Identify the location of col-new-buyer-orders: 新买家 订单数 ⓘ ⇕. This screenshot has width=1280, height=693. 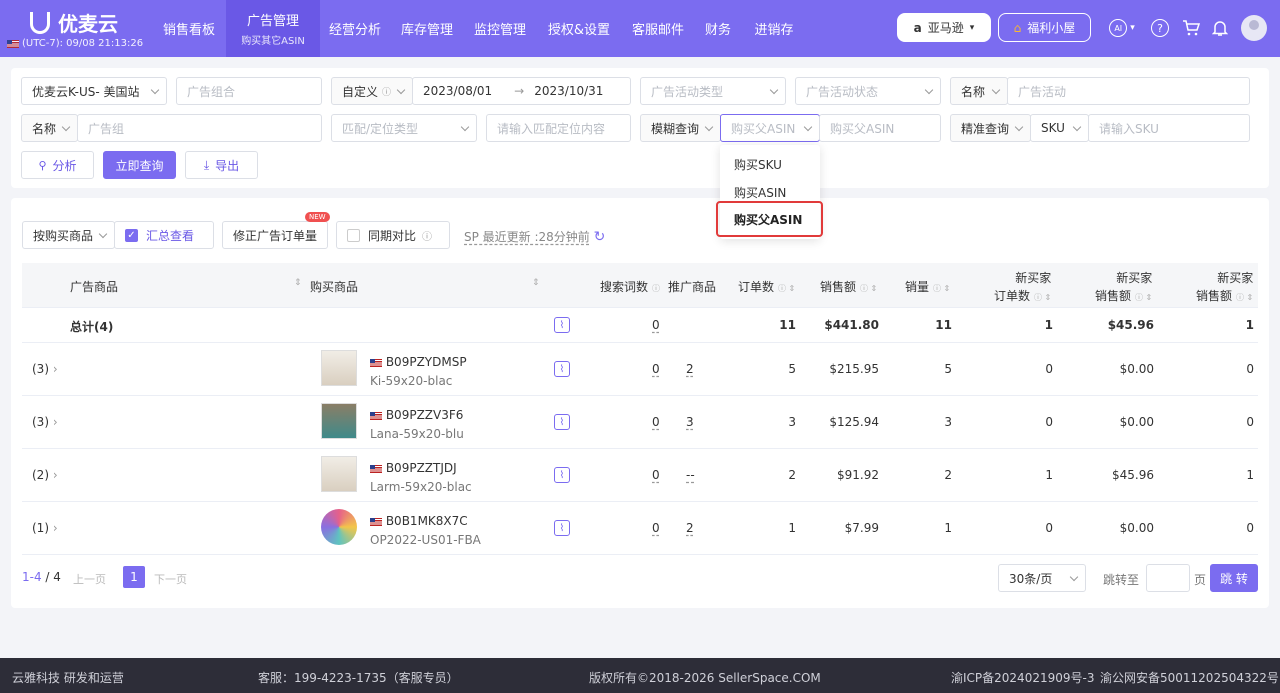
(1022, 288).